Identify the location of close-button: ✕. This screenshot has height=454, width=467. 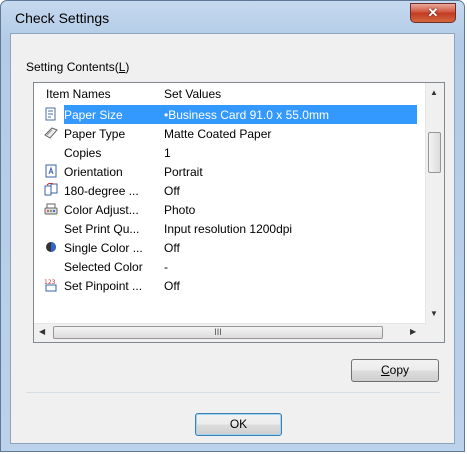
(433, 13).